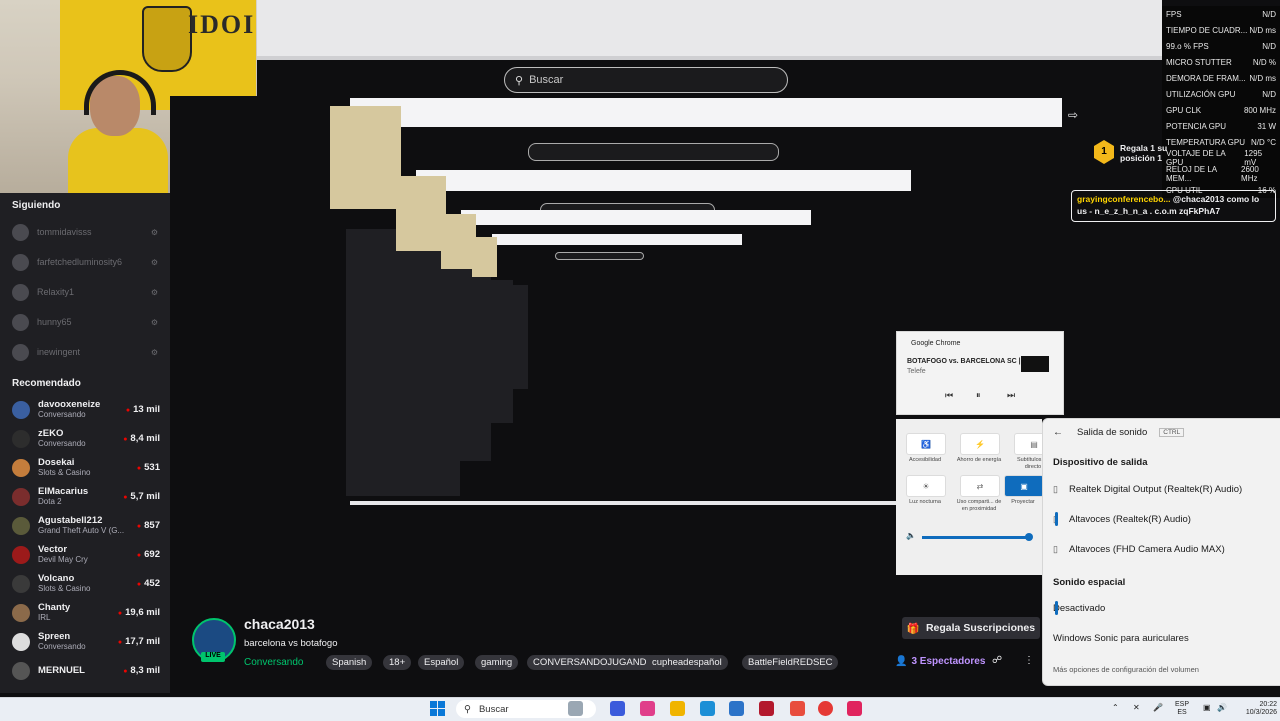 This screenshot has width=1280, height=721. Describe the element at coordinates (1261, 712) in the screenshot. I see `clock-date: 10/3/2026` at that location.